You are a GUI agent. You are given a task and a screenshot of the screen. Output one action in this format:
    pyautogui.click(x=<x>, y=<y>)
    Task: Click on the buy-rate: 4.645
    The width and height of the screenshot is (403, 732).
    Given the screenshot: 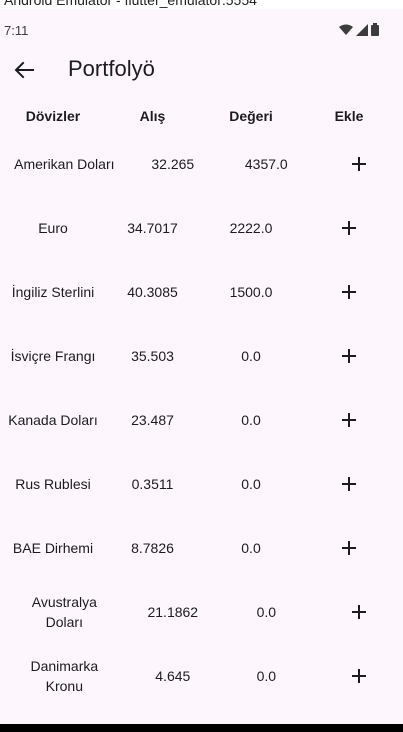 What is the action you would take?
    pyautogui.click(x=173, y=676)
    